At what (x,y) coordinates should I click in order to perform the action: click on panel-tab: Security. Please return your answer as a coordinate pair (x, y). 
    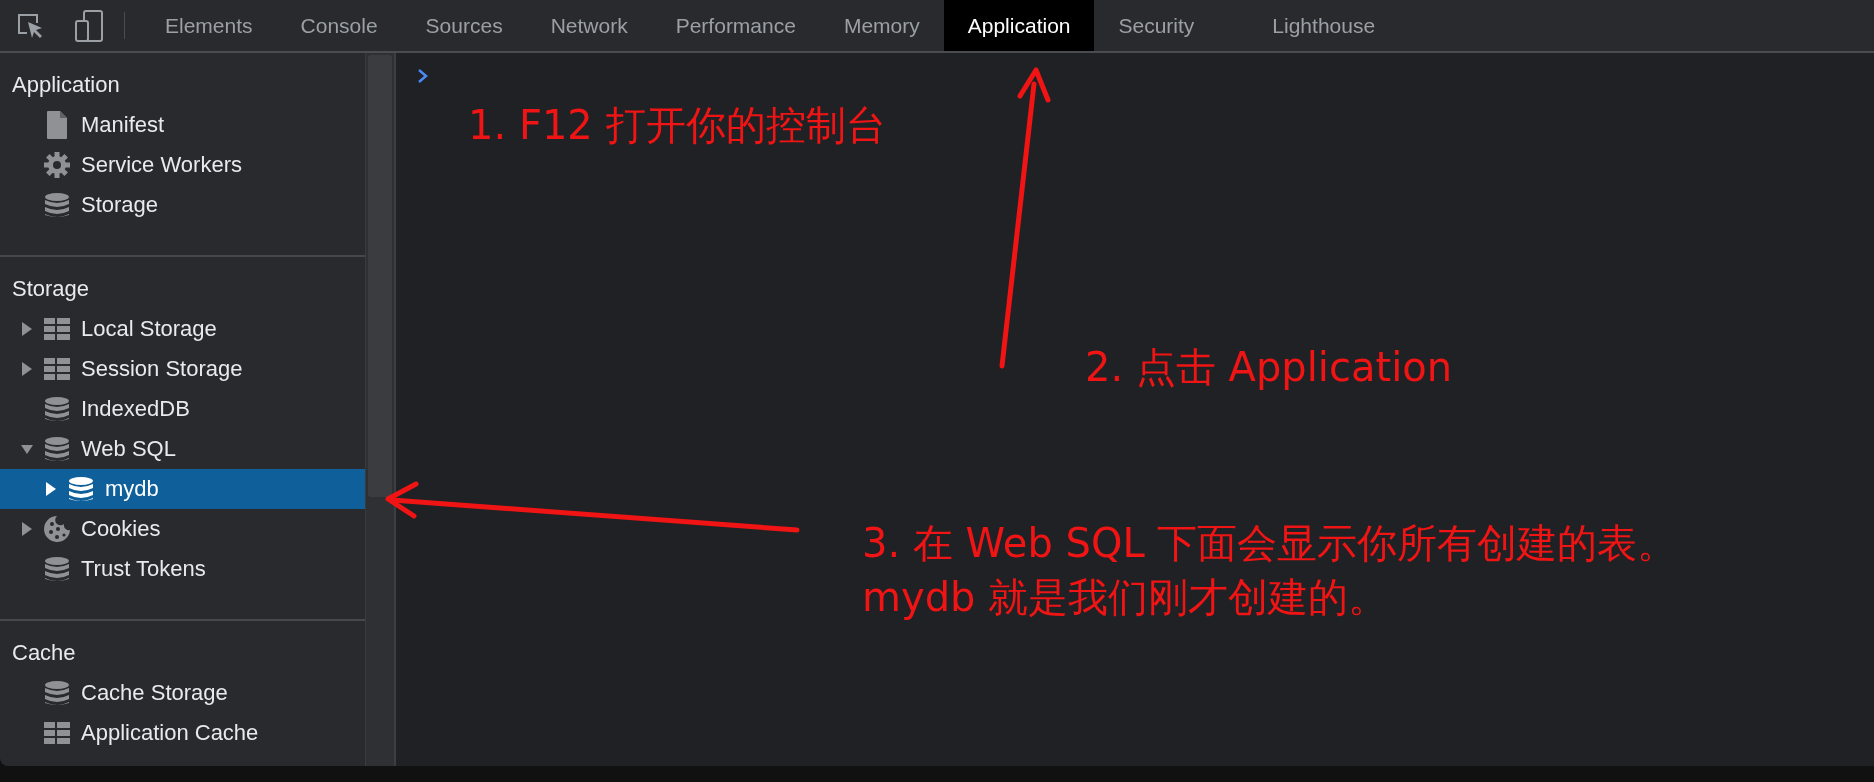
    Looking at the image, I should click on (1171, 25).